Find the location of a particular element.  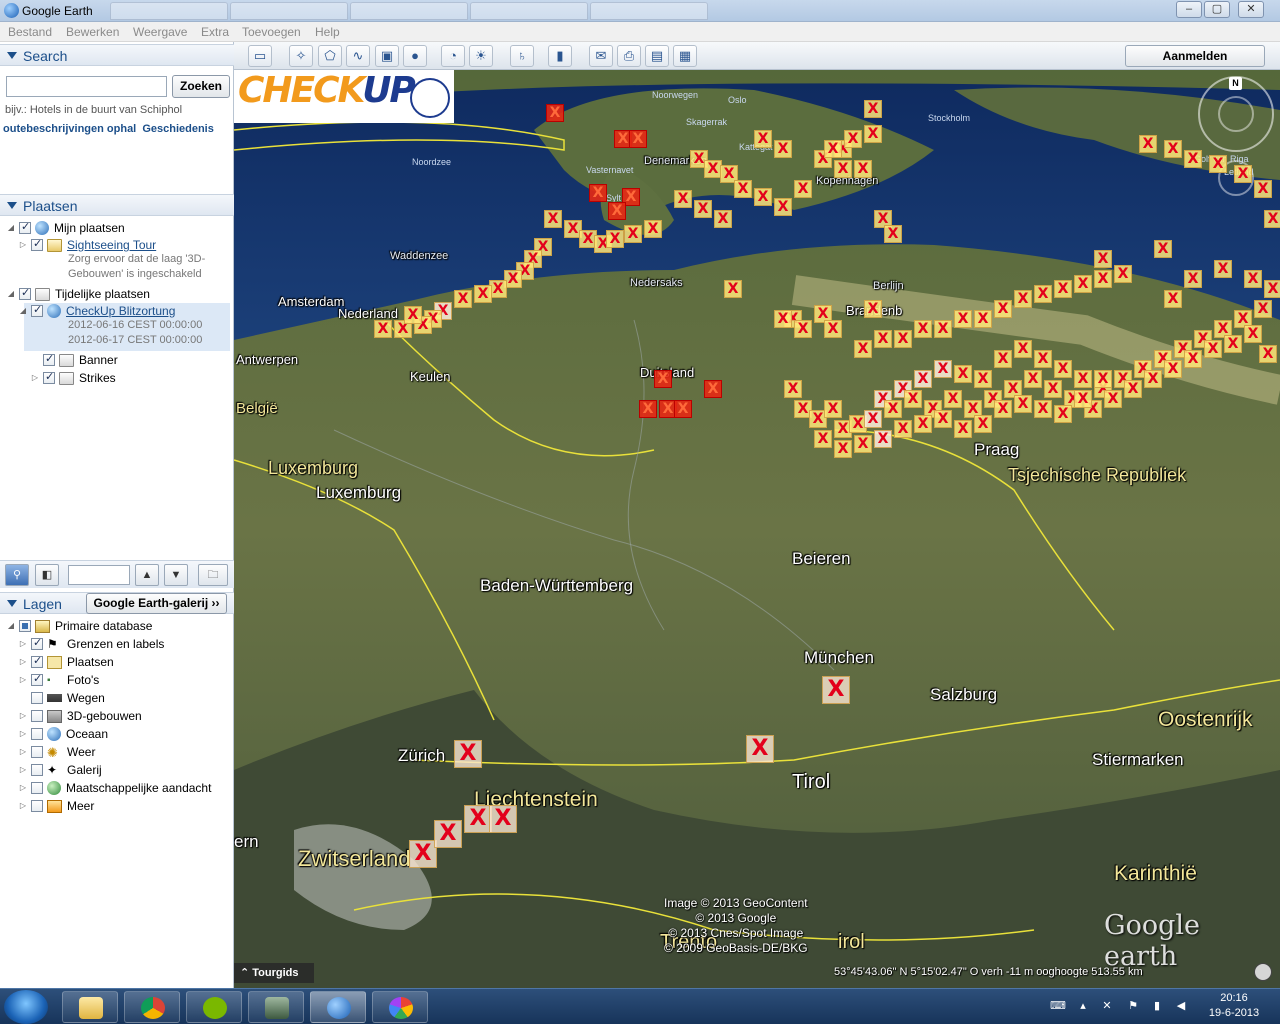

menu-toevoegen: Toevoegen is located at coordinates (271, 32).